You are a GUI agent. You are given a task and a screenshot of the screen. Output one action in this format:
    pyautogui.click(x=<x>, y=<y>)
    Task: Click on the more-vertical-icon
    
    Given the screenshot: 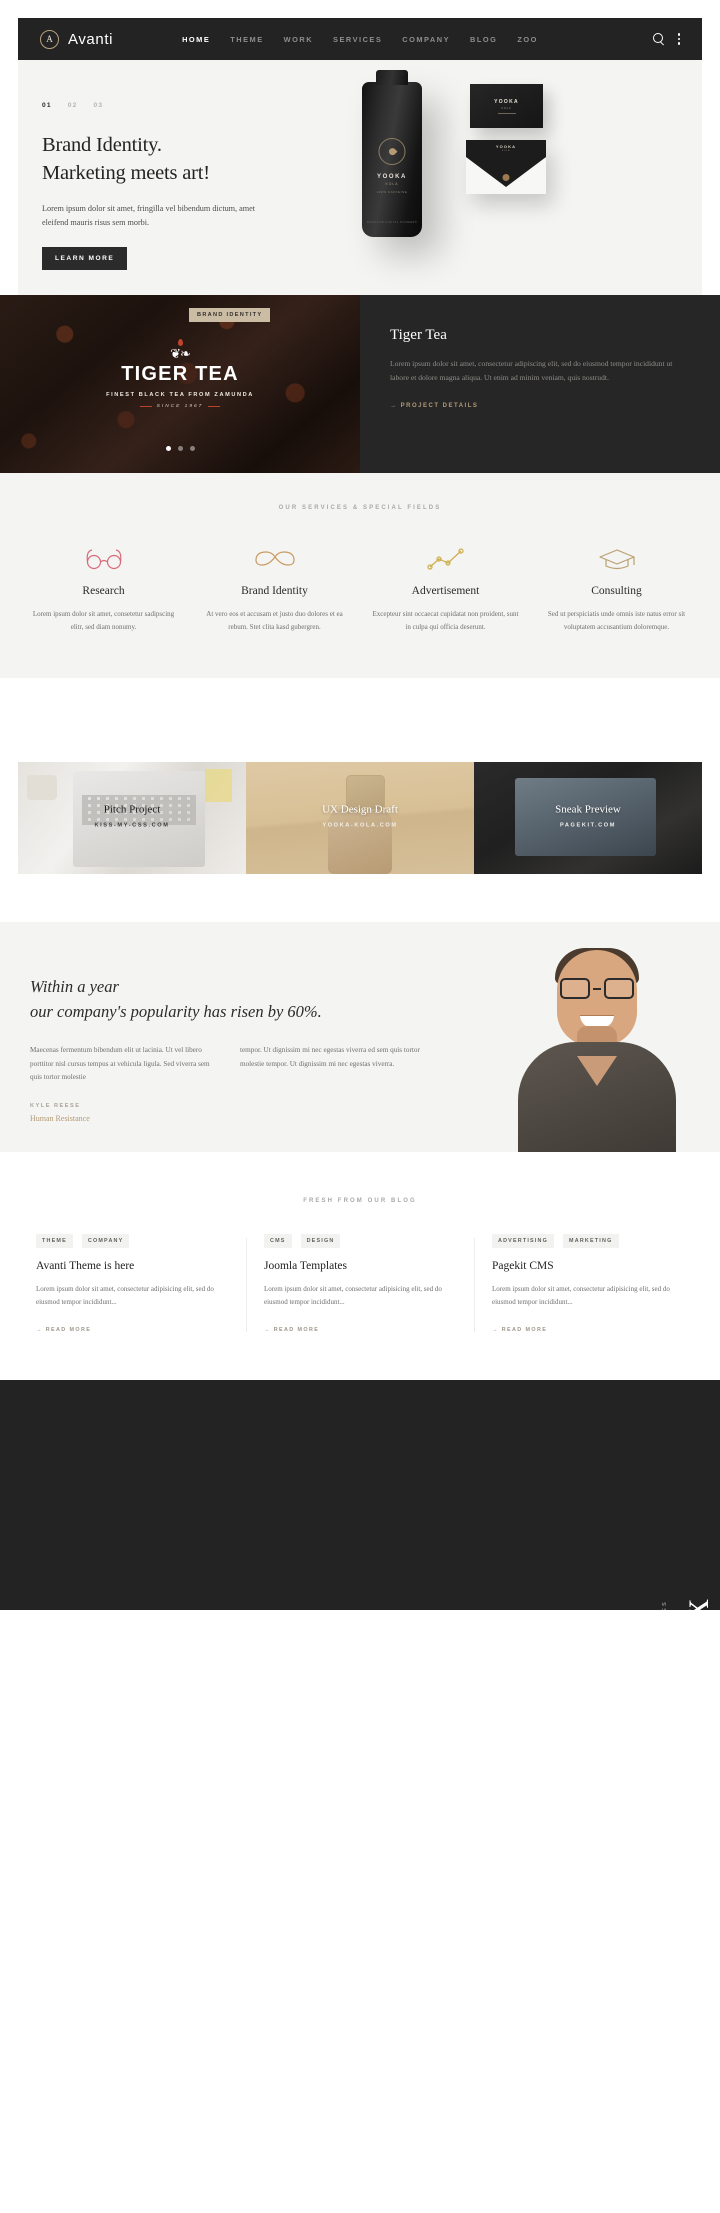 What is the action you would take?
    pyautogui.click(x=678, y=39)
    